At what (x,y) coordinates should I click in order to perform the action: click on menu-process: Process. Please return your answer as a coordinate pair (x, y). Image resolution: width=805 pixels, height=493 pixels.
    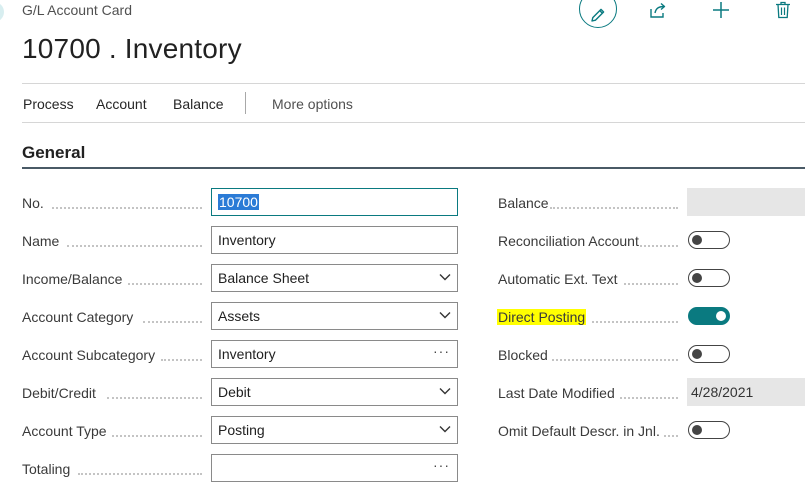
    Looking at the image, I should click on (48, 104).